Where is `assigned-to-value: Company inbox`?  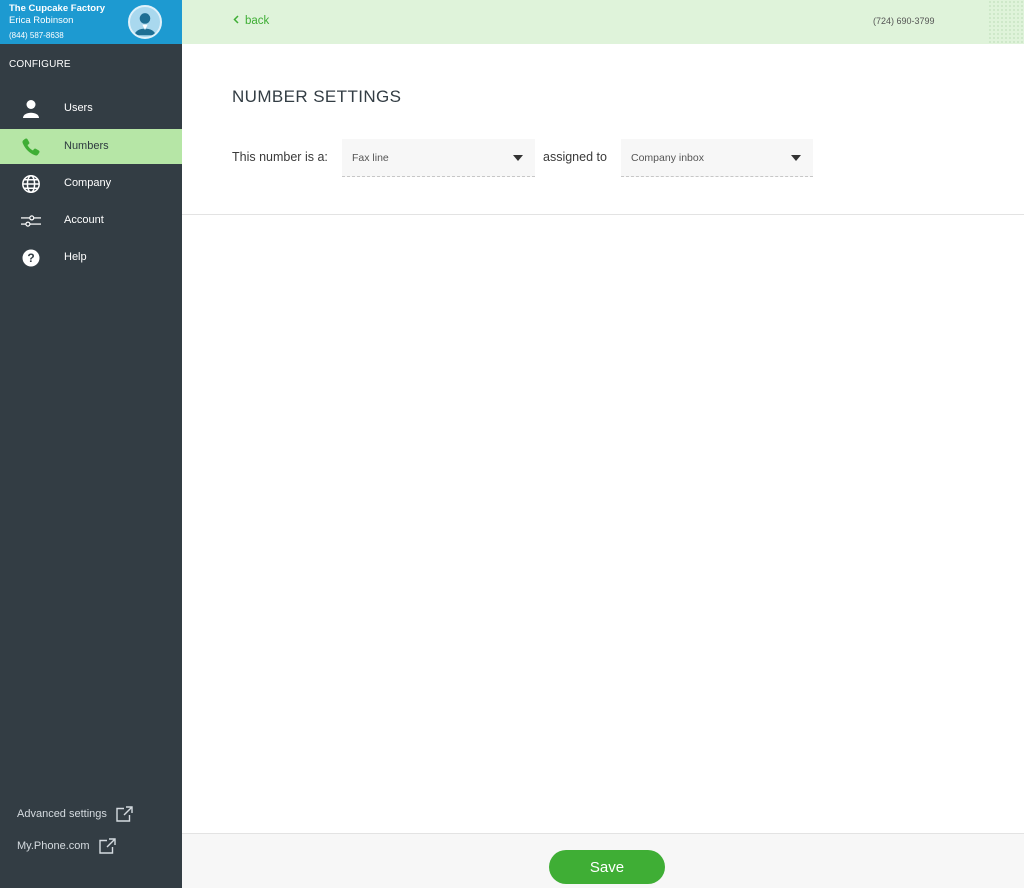 assigned-to-value: Company inbox is located at coordinates (667, 158).